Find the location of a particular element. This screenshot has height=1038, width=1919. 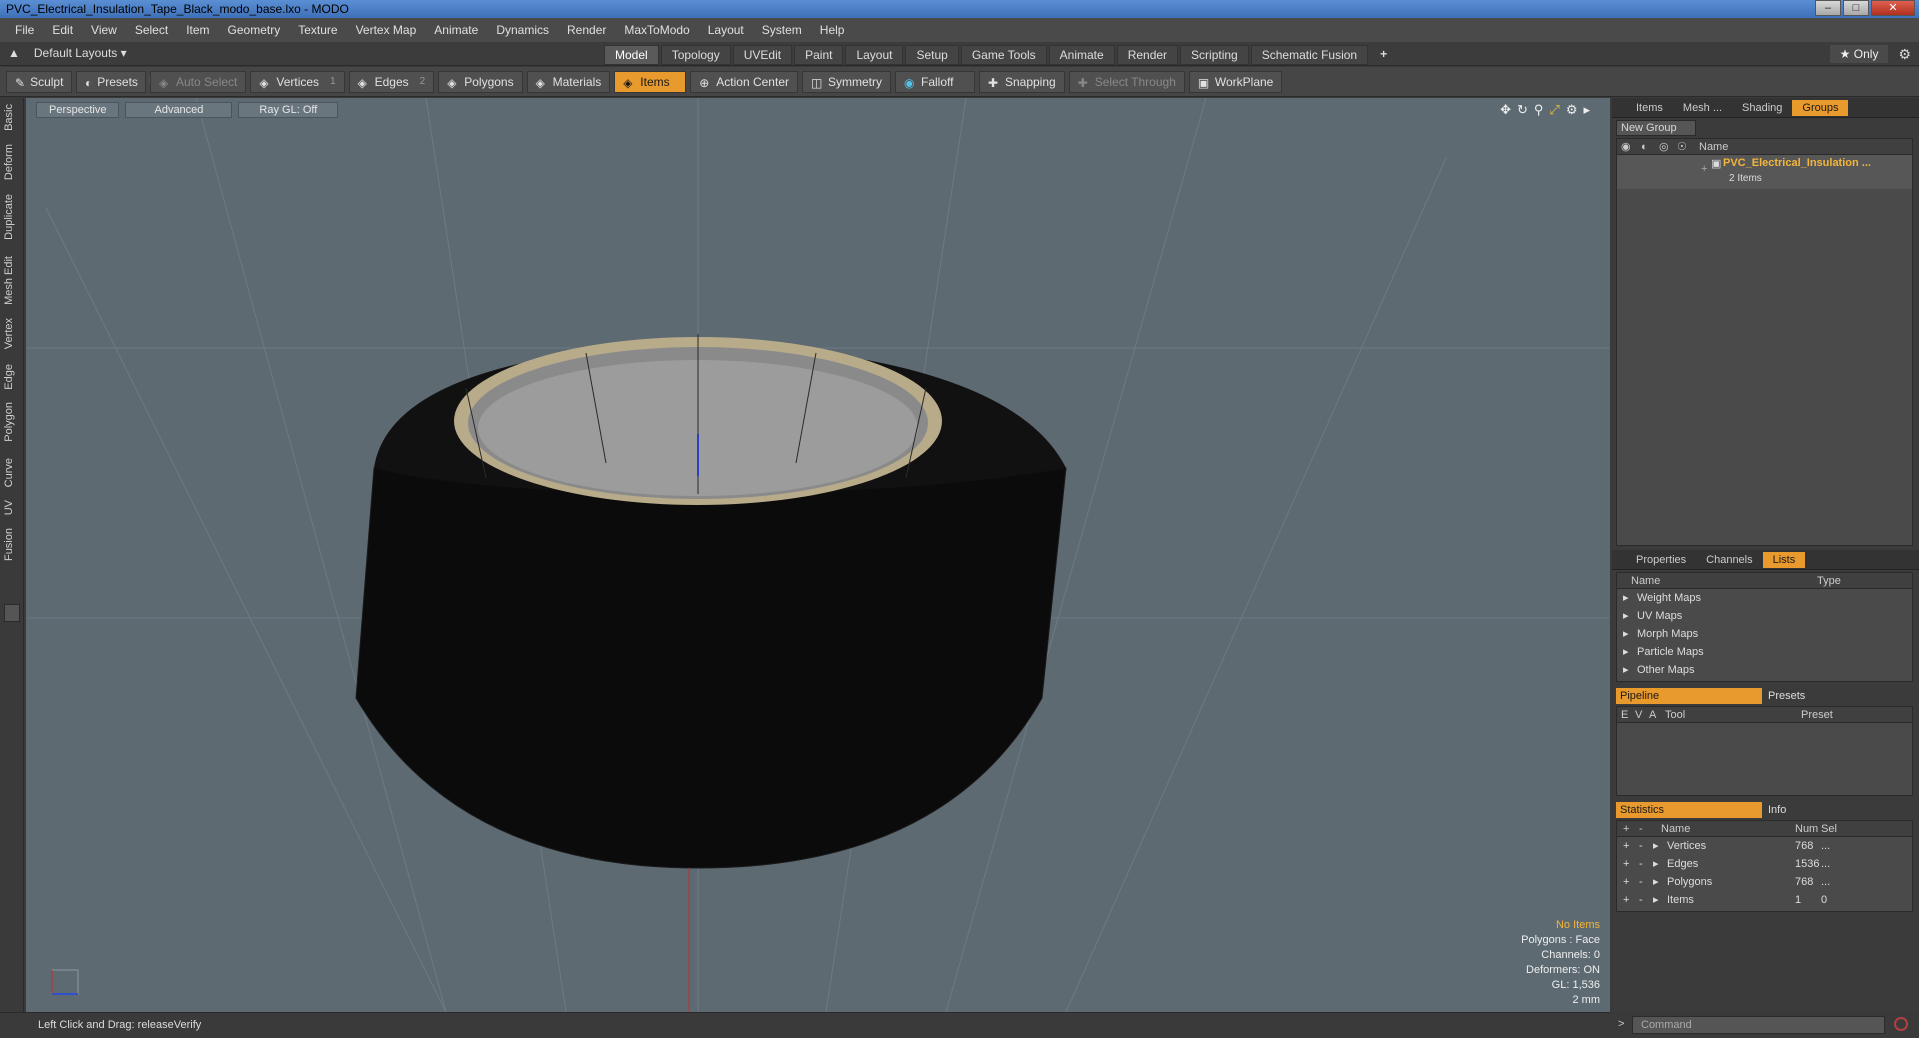

presets-button: ◐ Presets F6 is located at coordinates (118, 81).